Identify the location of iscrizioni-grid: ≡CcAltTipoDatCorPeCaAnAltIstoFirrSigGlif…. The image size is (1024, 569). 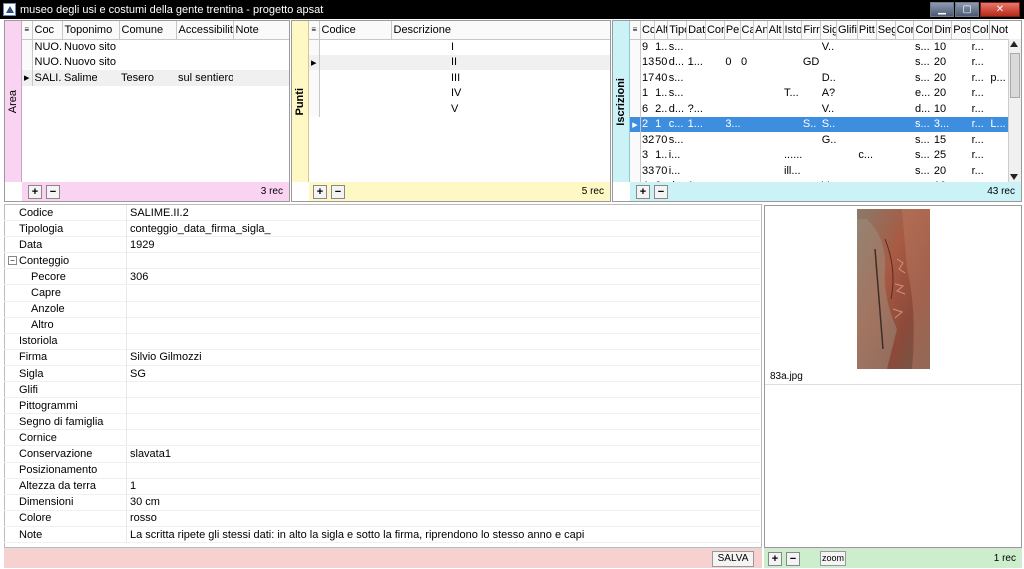
(819, 101).